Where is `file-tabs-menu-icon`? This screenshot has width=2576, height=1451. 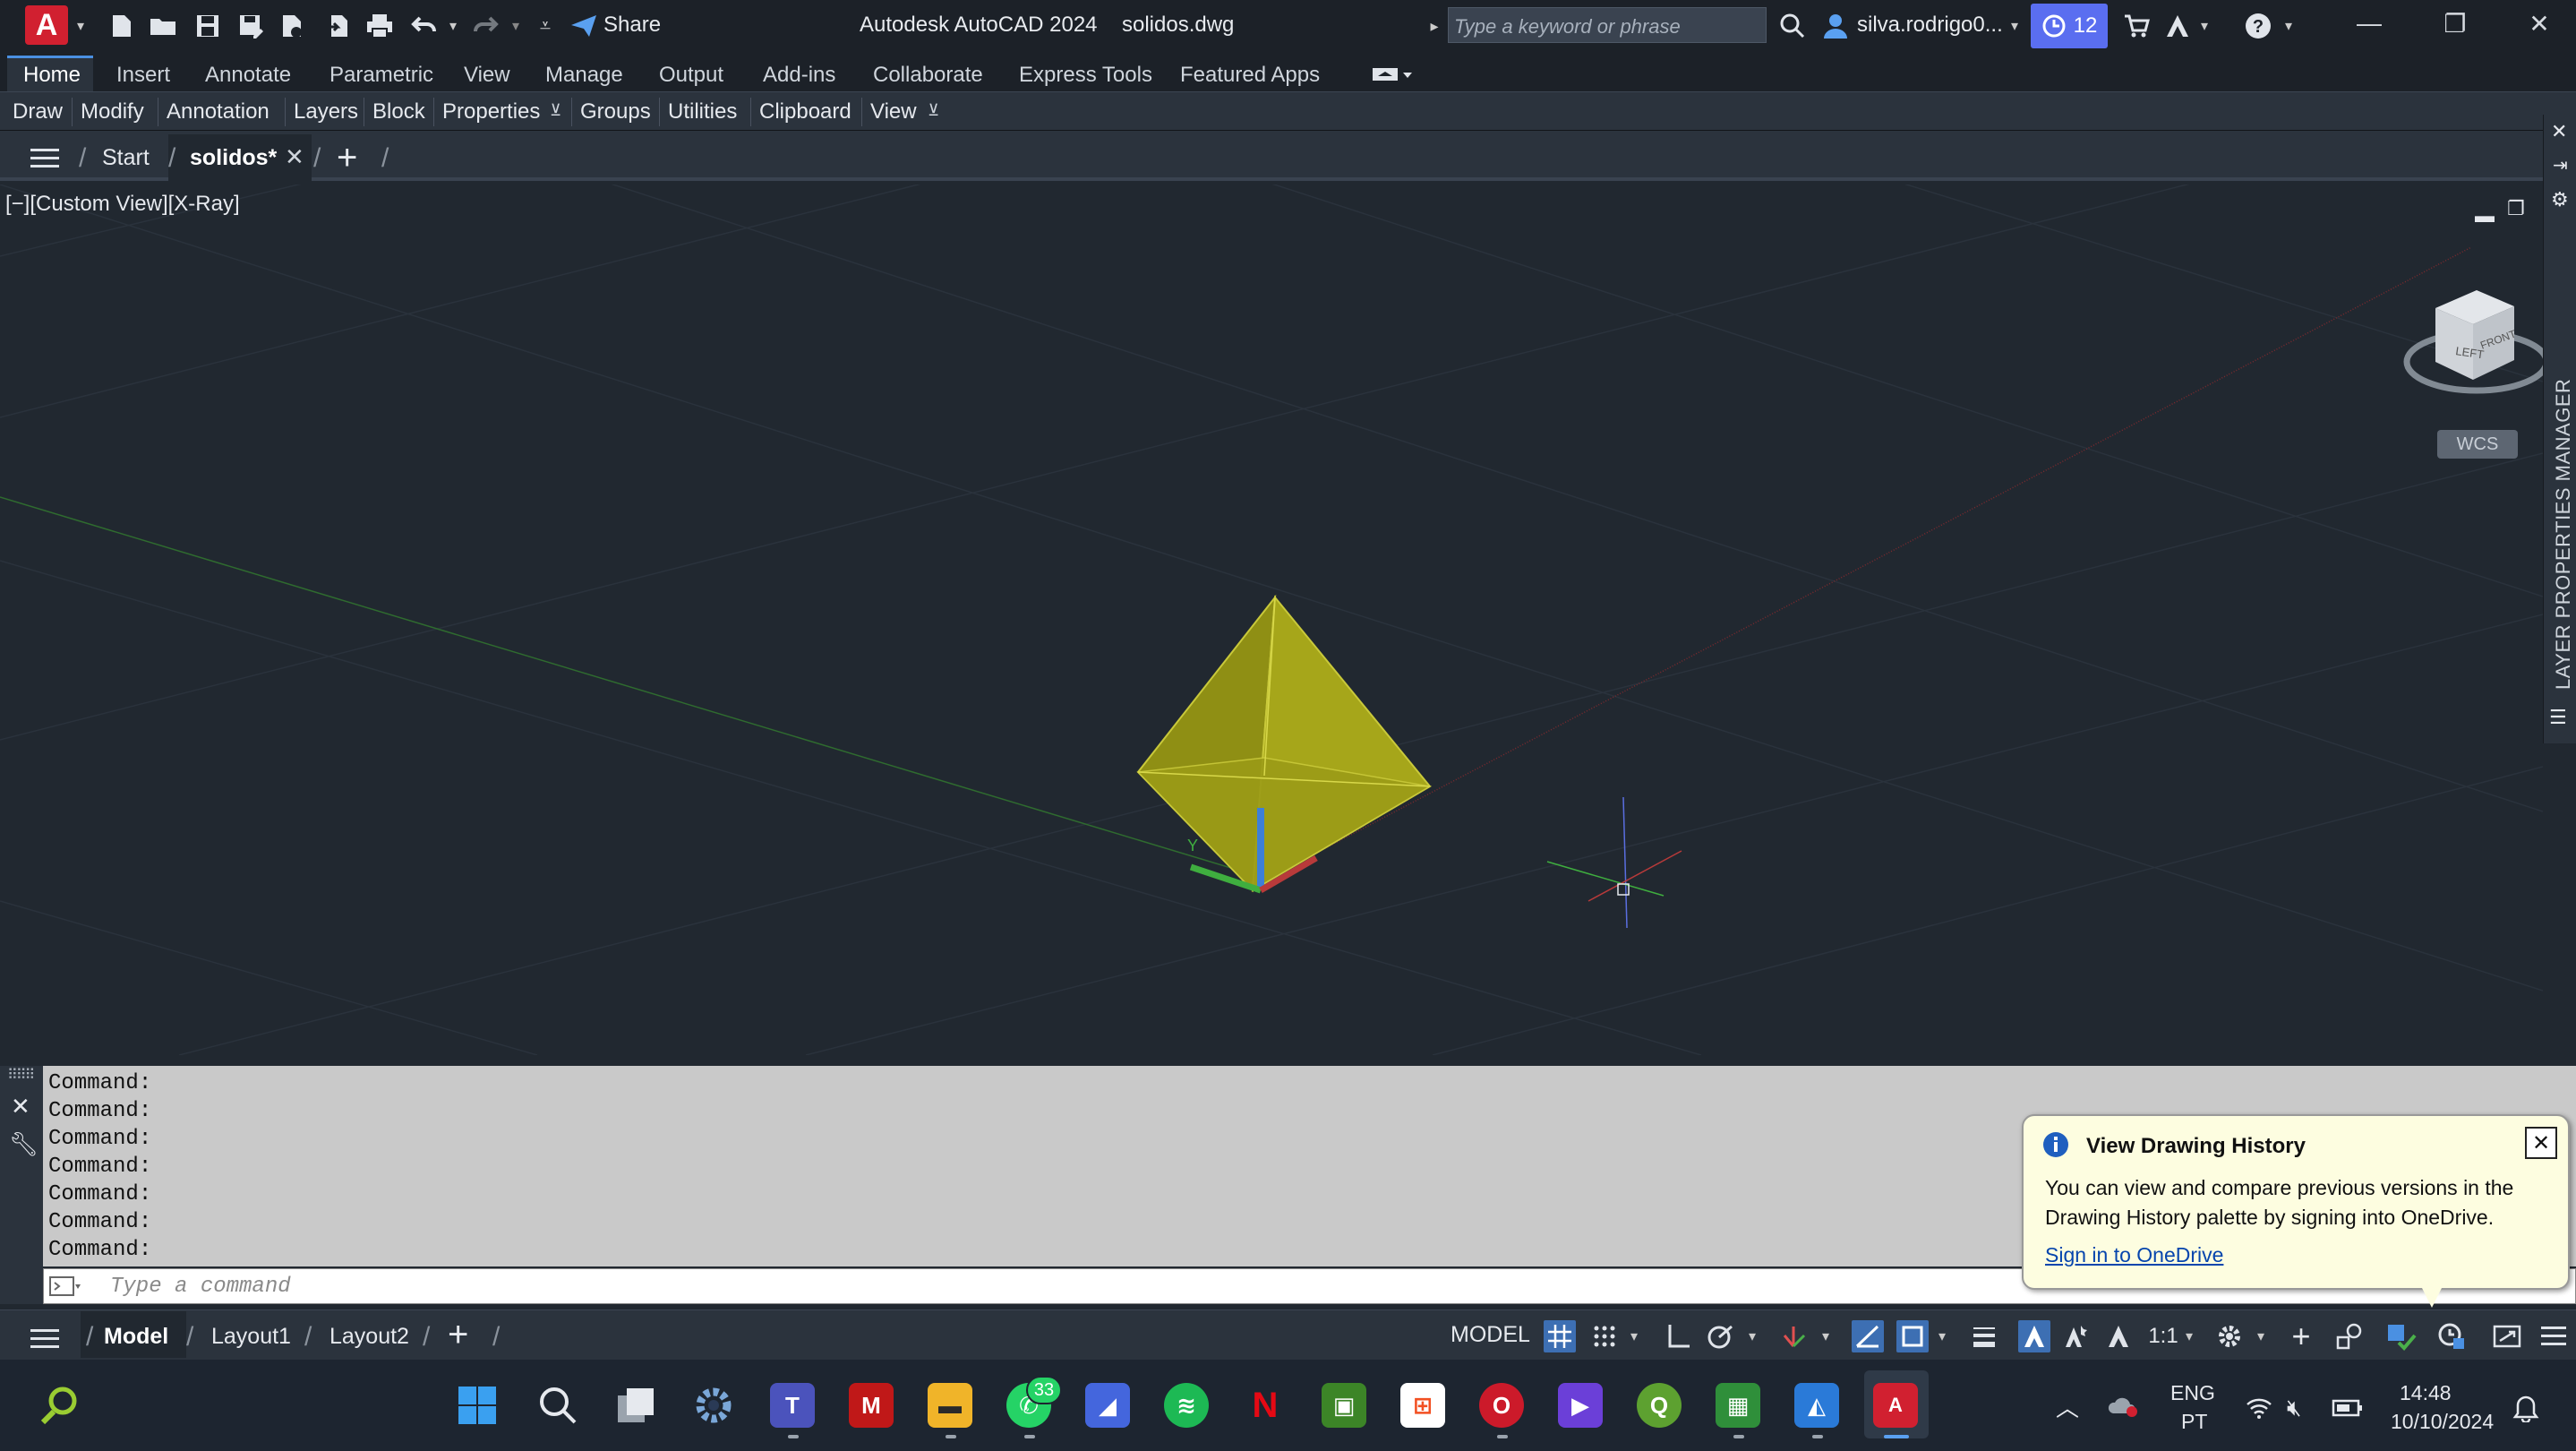
file-tabs-menu-icon is located at coordinates (45, 158).